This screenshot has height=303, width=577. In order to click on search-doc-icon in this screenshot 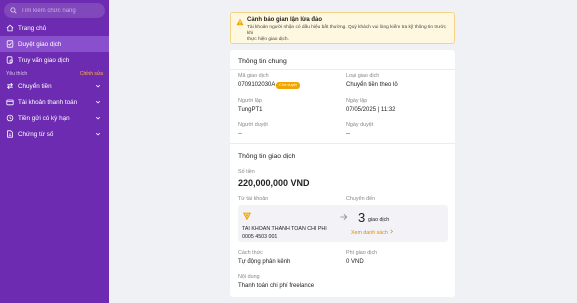, I will do `click(9, 60)`.